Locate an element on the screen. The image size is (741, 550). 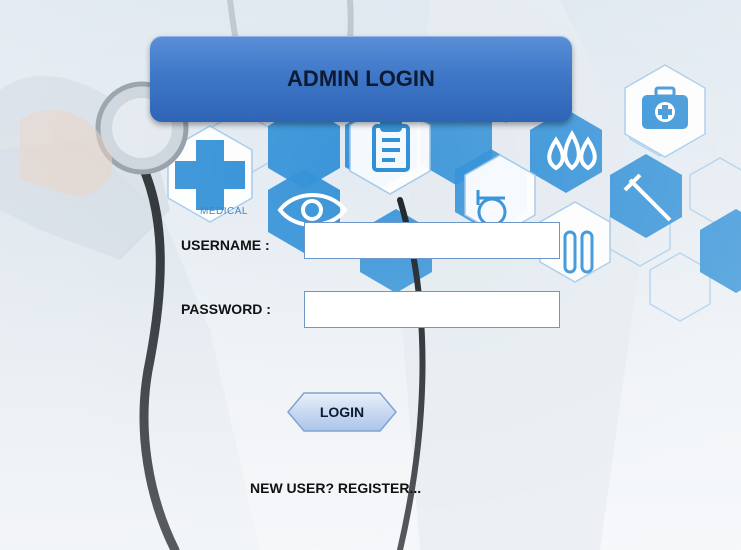
login-button: LOGIN is located at coordinates (342, 412).